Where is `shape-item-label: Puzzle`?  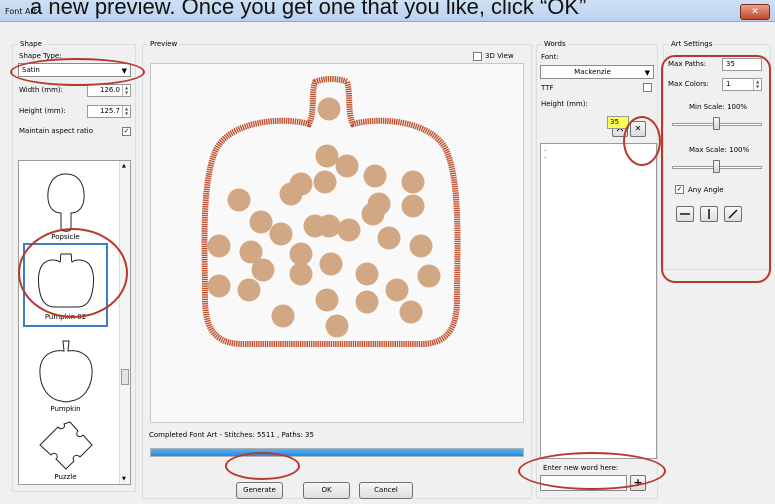
shape-item-label: Puzzle is located at coordinates (65, 477).